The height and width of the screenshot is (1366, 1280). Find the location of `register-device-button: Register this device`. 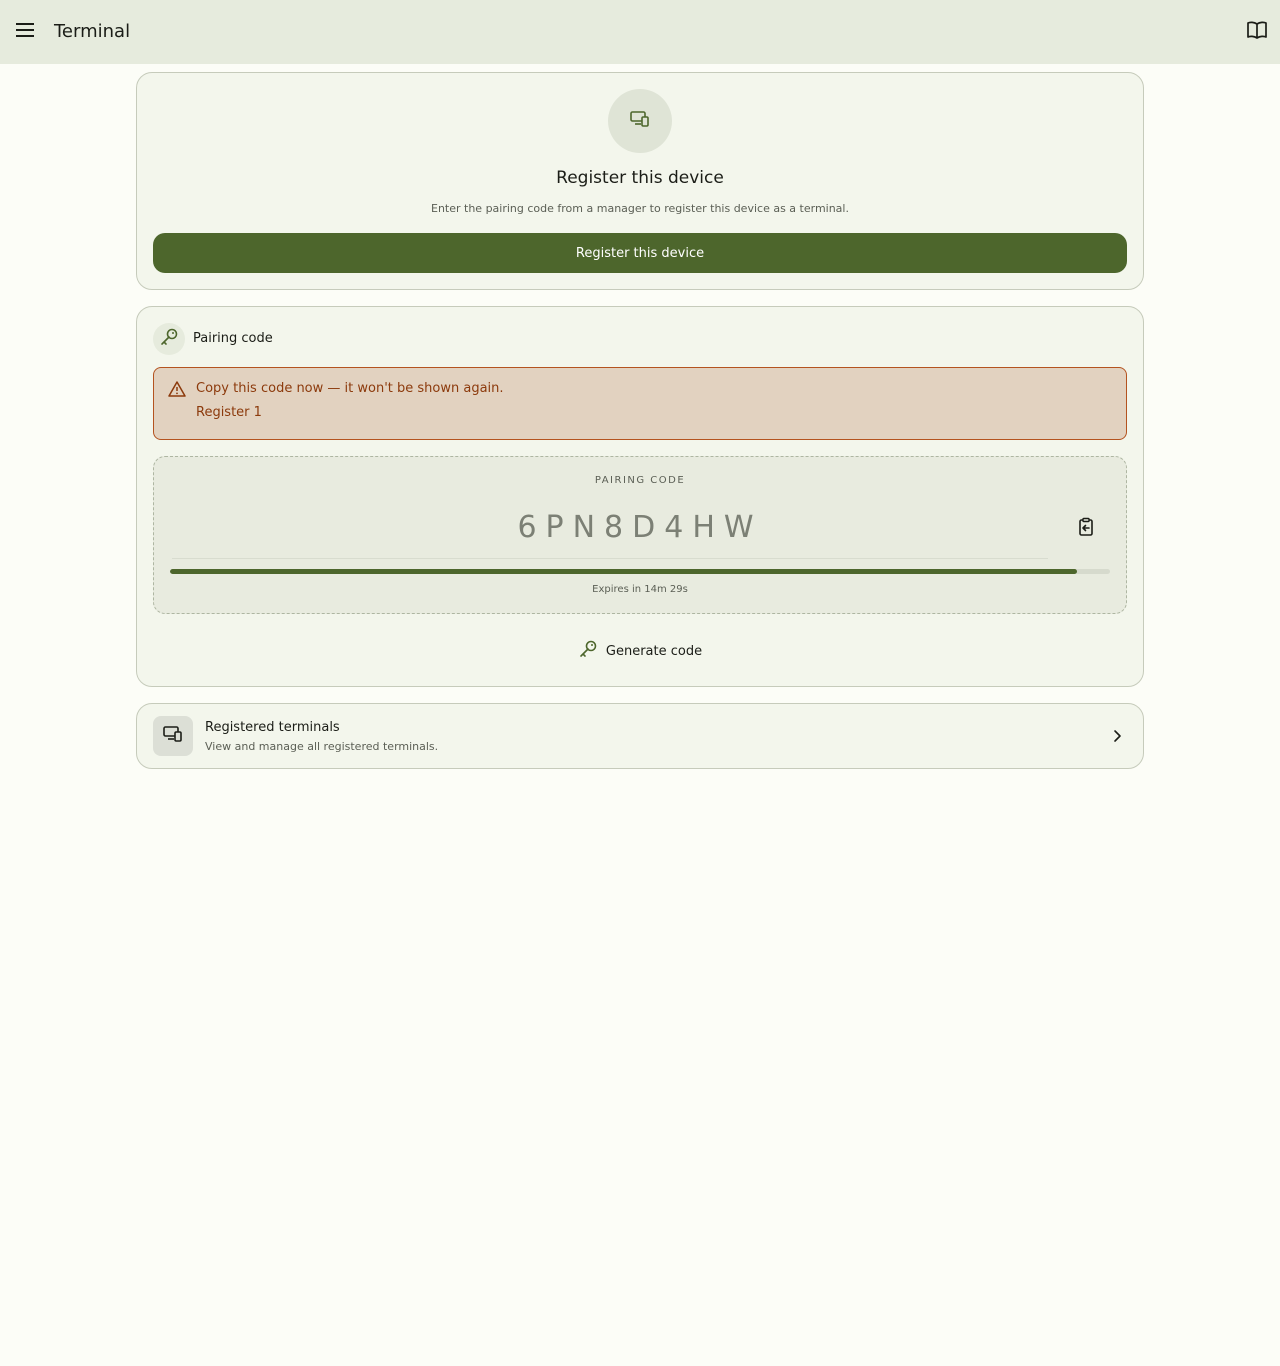

register-device-button: Register this device is located at coordinates (640, 253).